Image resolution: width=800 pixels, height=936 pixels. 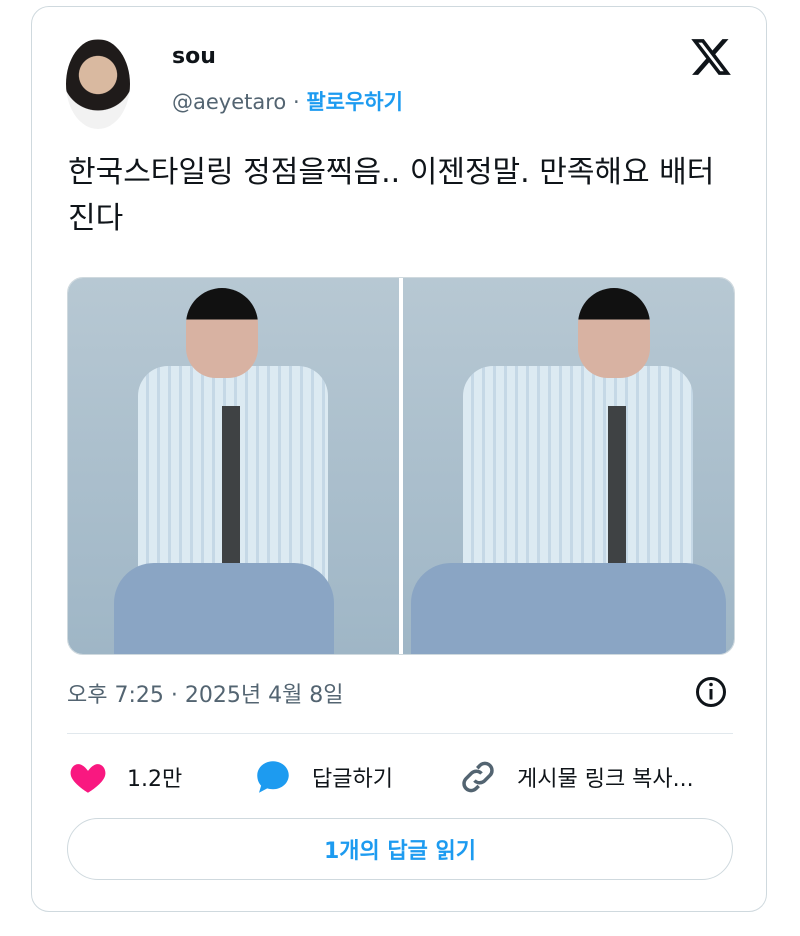 What do you see at coordinates (287, 101) in the screenshot?
I see `author-handle-row: @aeyetaro · 팔로우하기` at bounding box center [287, 101].